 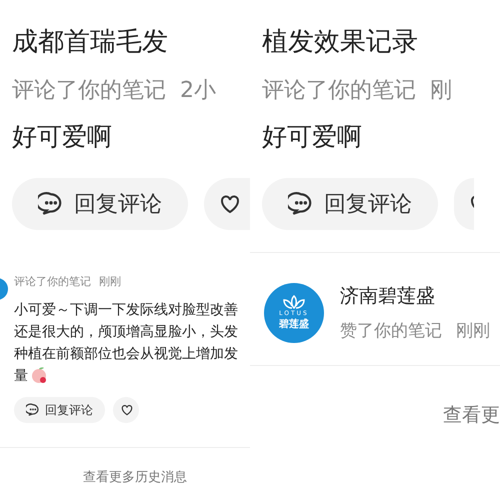 What do you see at coordinates (391, 331) in the screenshot?
I see `notification-action: 赞了你的笔记` at bounding box center [391, 331].